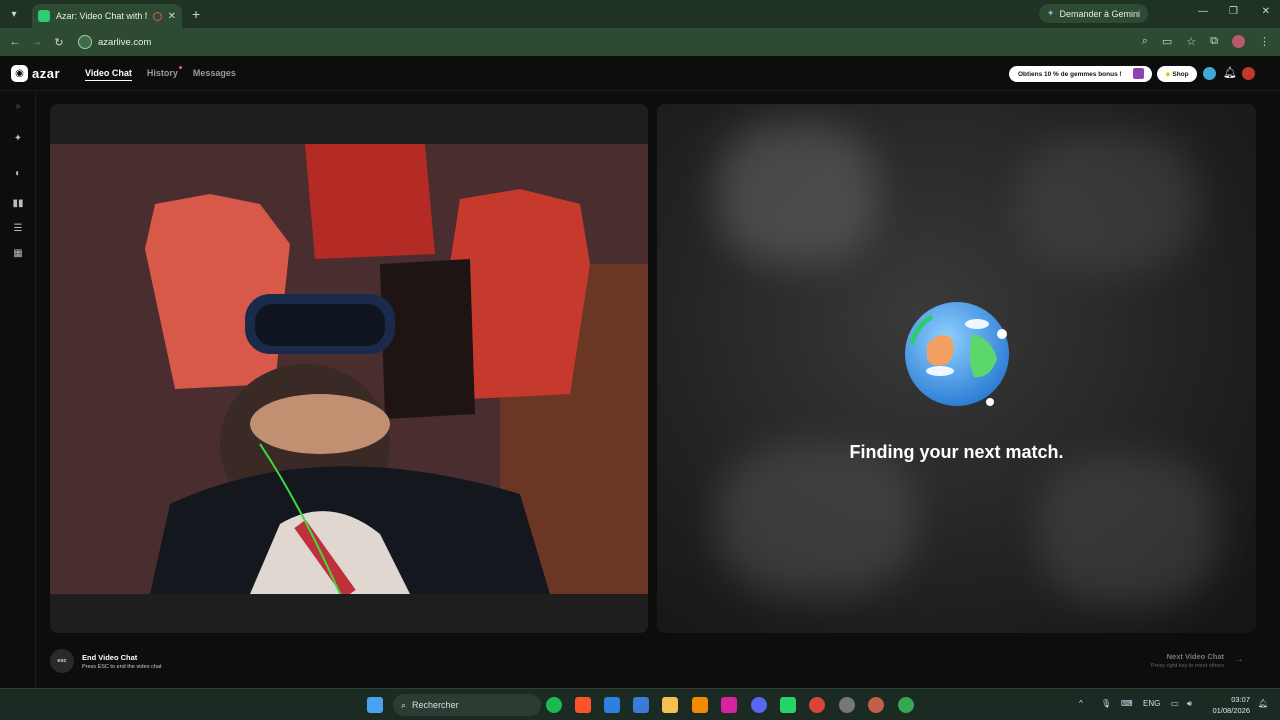  I want to click on layout-rows-icon: ☰, so click(18, 229).